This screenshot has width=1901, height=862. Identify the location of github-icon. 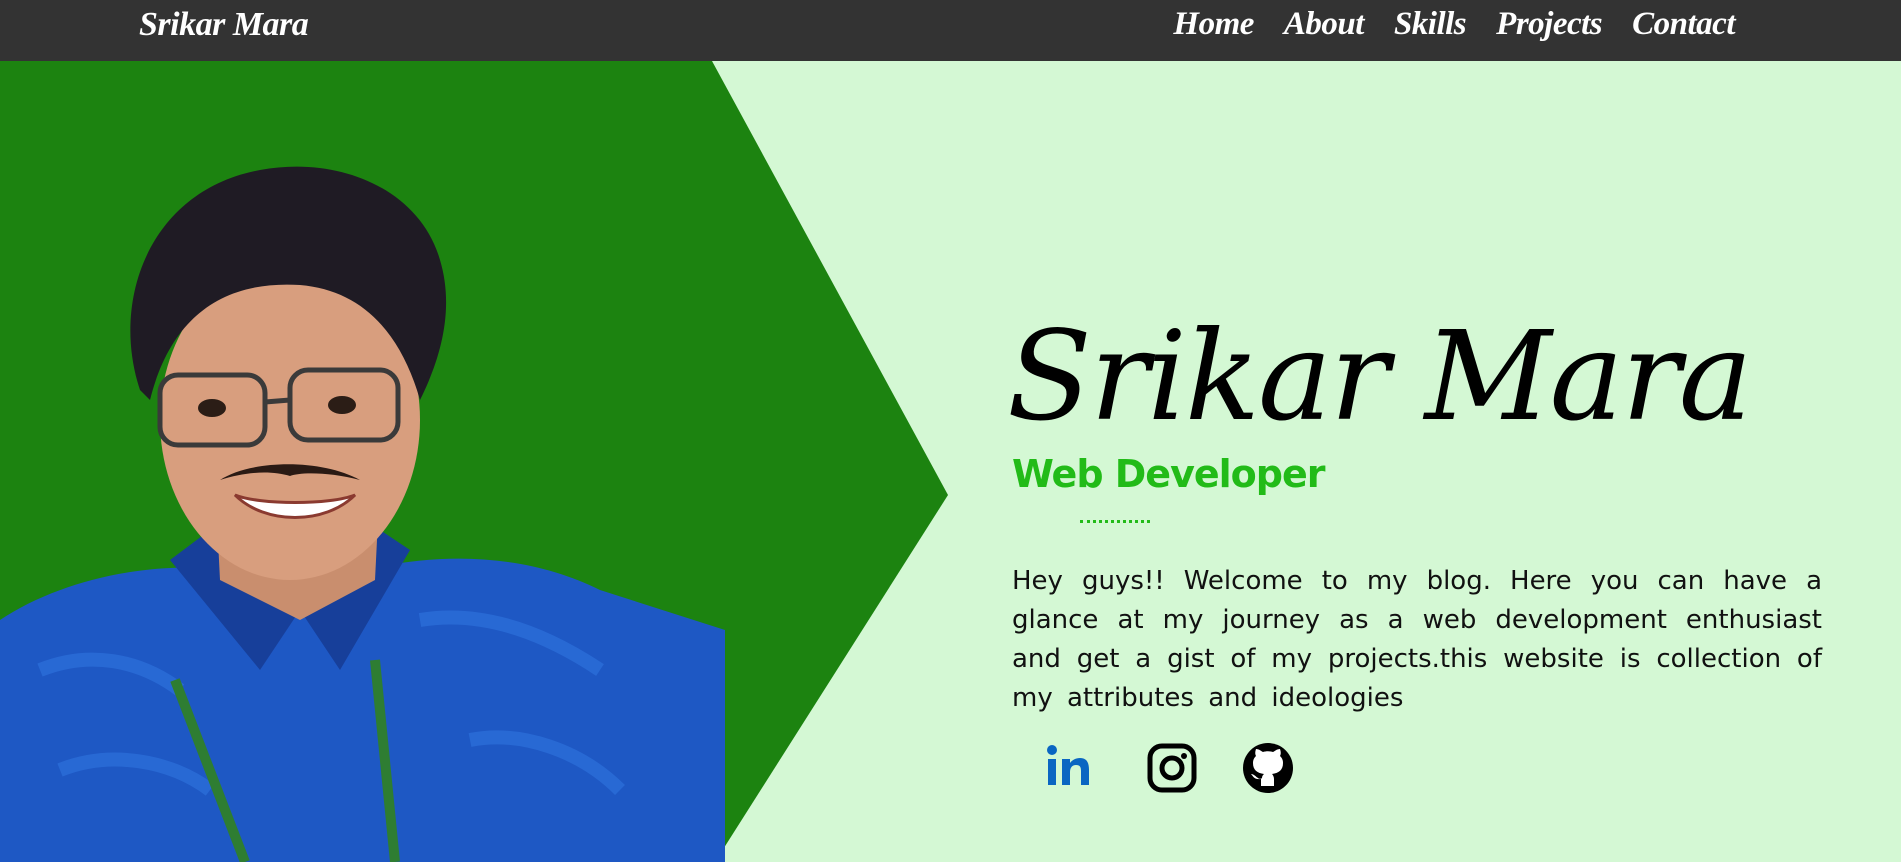
(1268, 768).